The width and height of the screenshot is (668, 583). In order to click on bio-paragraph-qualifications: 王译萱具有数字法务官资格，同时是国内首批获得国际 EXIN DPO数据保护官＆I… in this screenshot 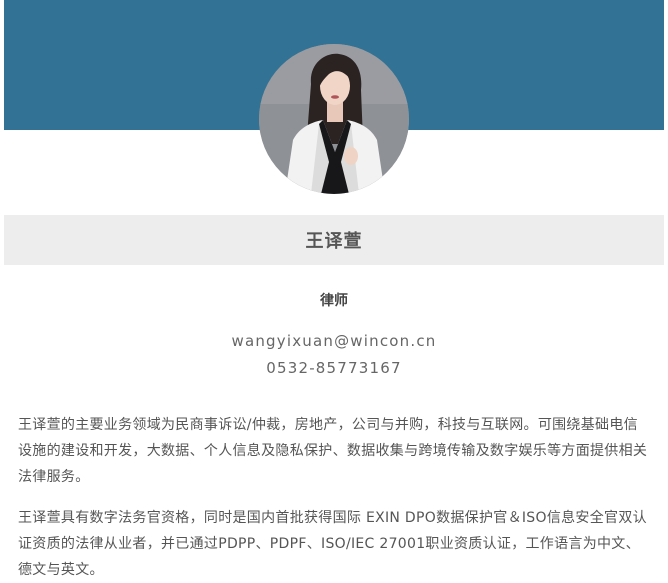, I will do `click(332, 544)`.